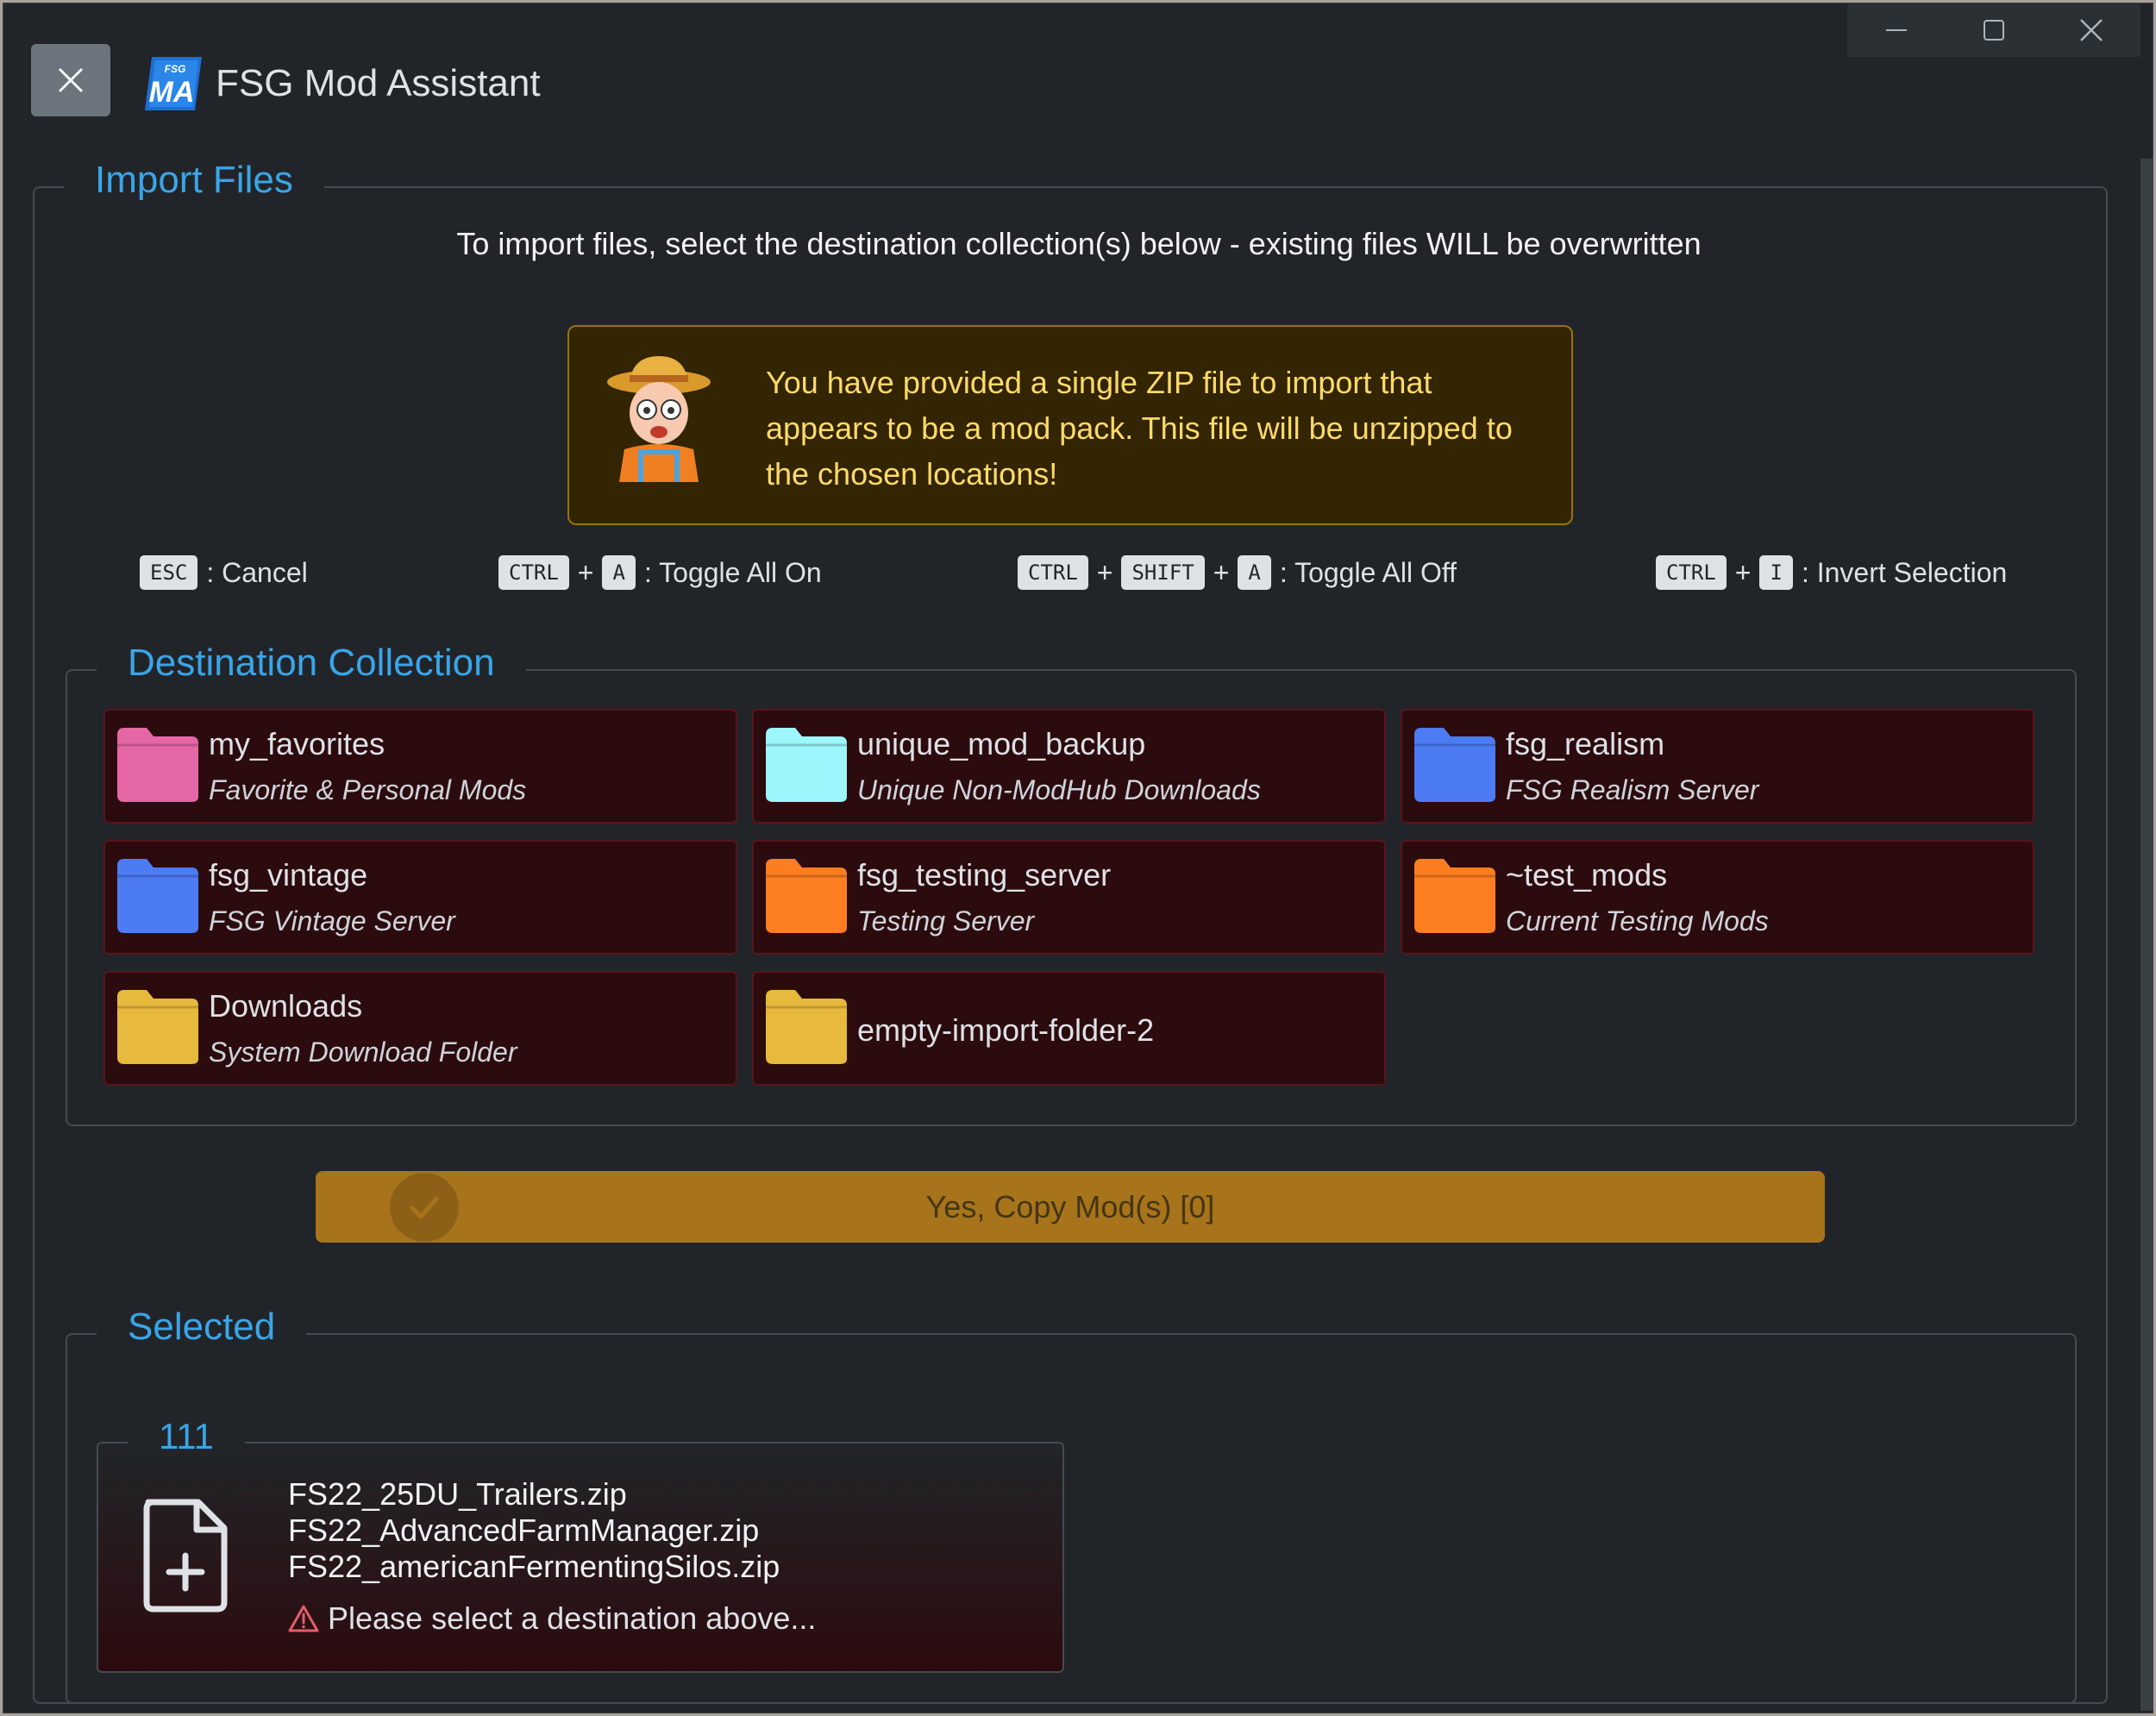 Image resolution: width=2156 pixels, height=1716 pixels. I want to click on shortcut-label: : Invert Selection, so click(1904, 572).